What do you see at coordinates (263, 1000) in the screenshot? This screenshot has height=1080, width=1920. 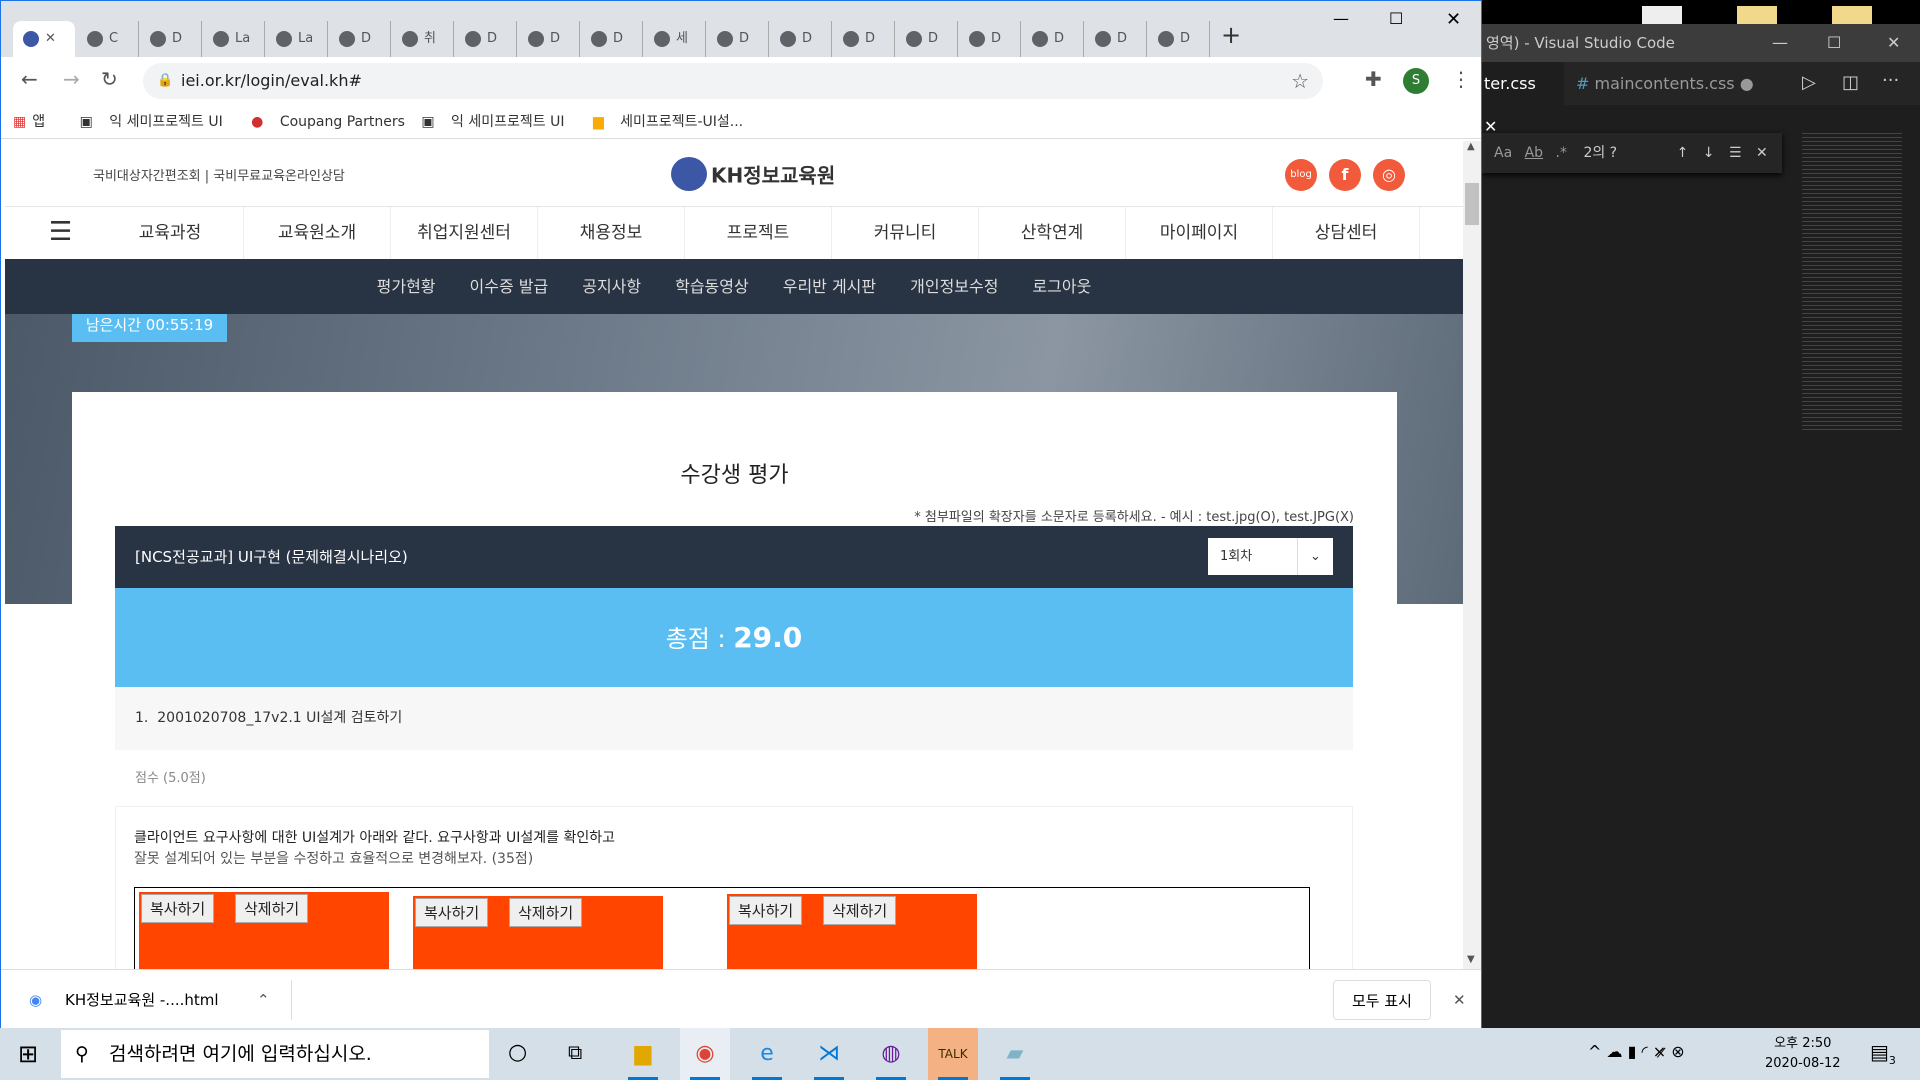 I see `chevron-up-icon: ⌃` at bounding box center [263, 1000].